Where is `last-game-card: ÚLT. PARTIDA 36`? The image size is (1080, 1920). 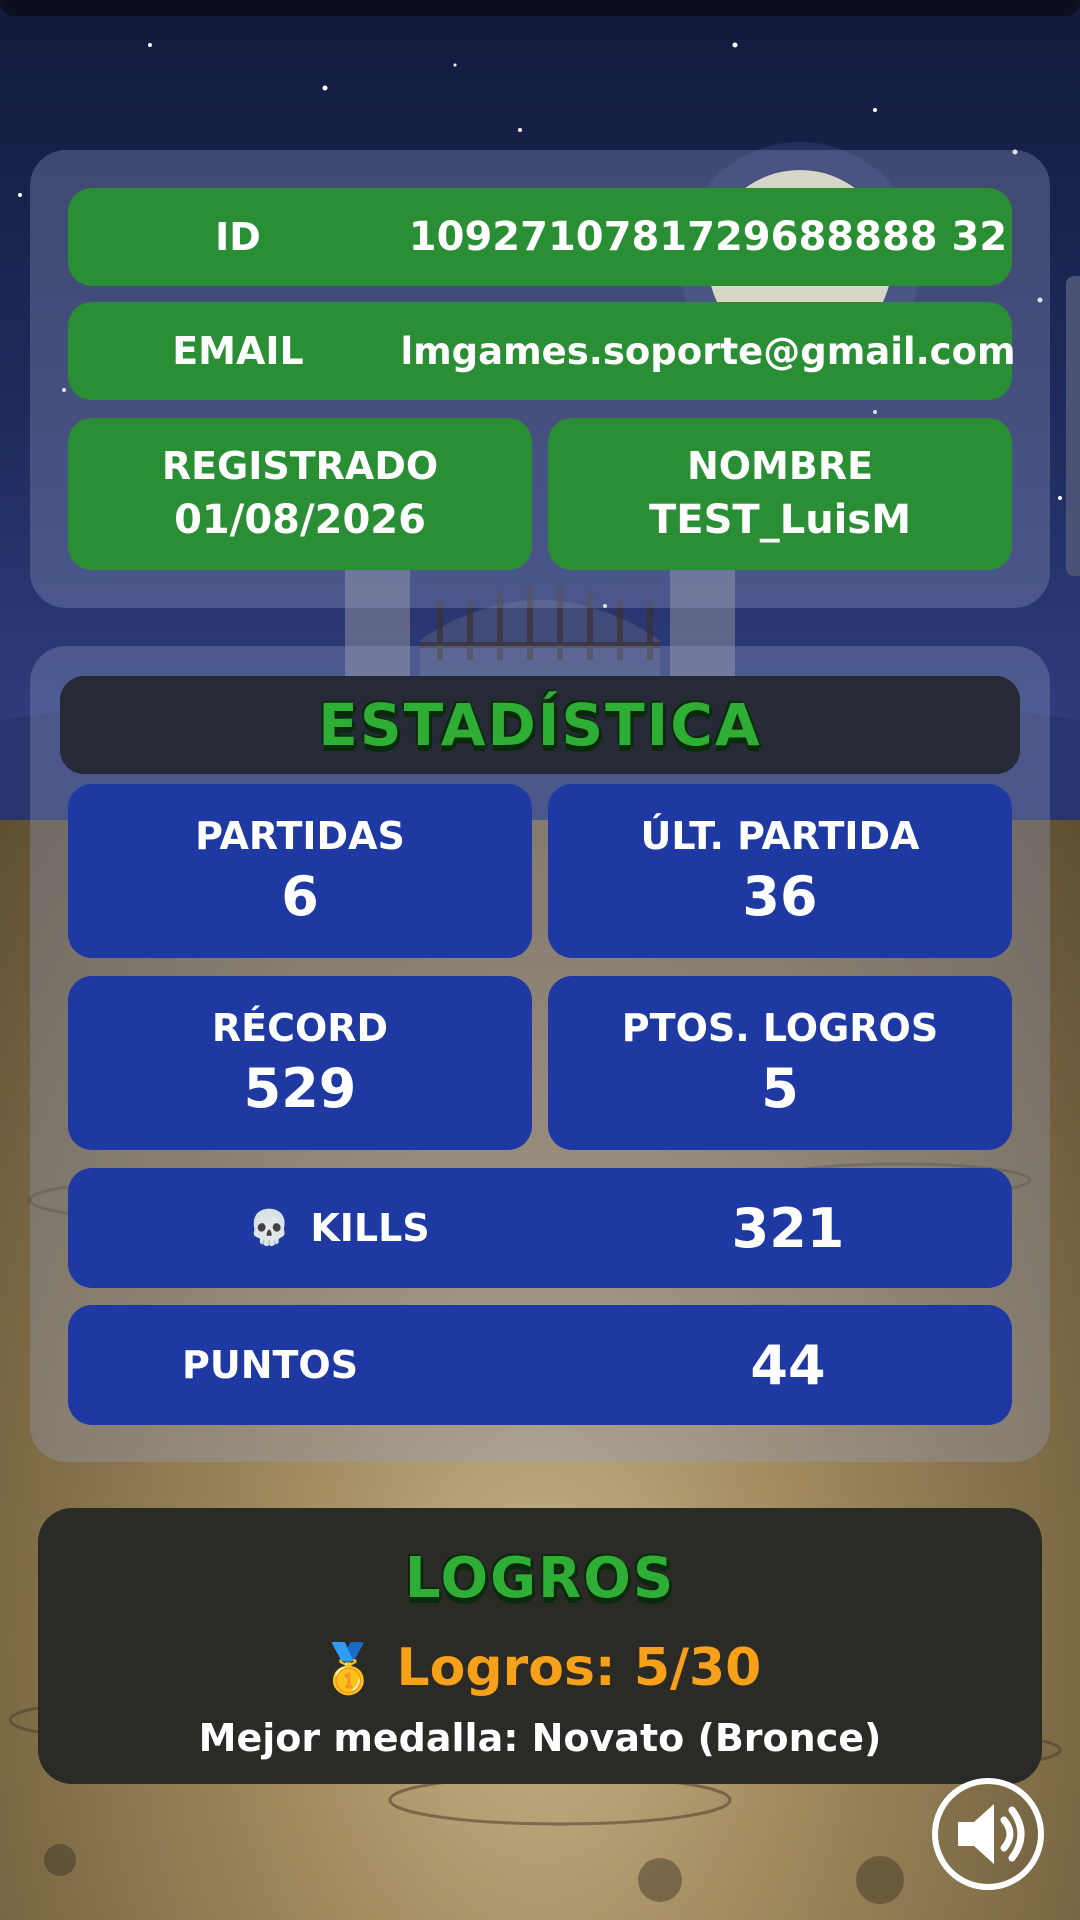 last-game-card: ÚLT. PARTIDA 36 is located at coordinates (780, 871).